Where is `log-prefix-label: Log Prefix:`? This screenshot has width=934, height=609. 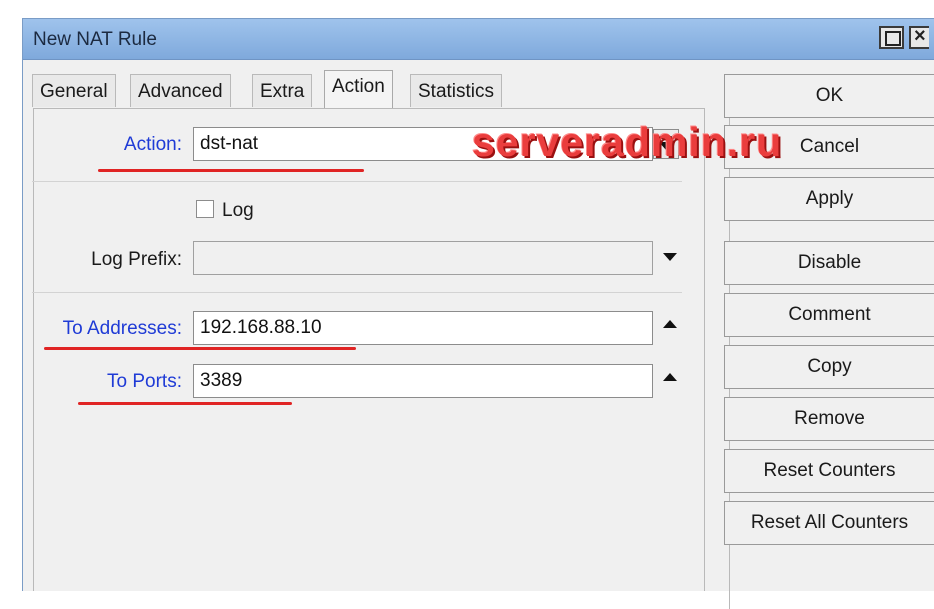
log-prefix-label: Log Prefix: is located at coordinates (136, 259).